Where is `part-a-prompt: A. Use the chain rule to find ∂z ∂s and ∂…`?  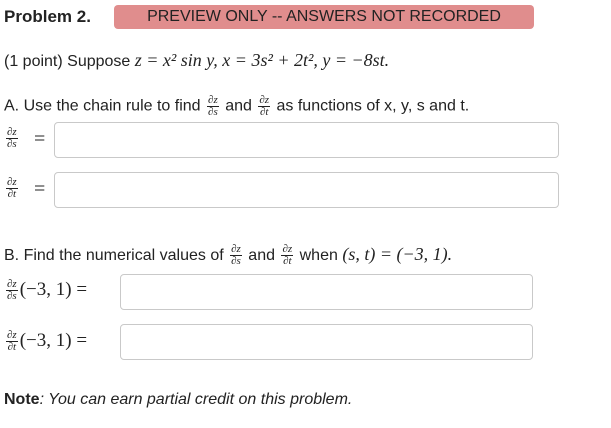 part-a-prompt: A. Use the chain rule to find ∂z ∂s and ∂… is located at coordinates (236, 106).